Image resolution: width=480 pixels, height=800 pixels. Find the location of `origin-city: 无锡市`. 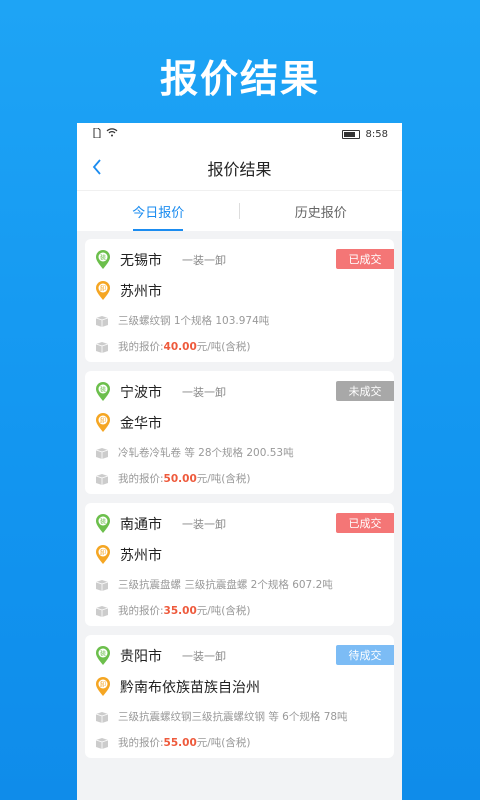

origin-city: 无锡市 is located at coordinates (141, 261).